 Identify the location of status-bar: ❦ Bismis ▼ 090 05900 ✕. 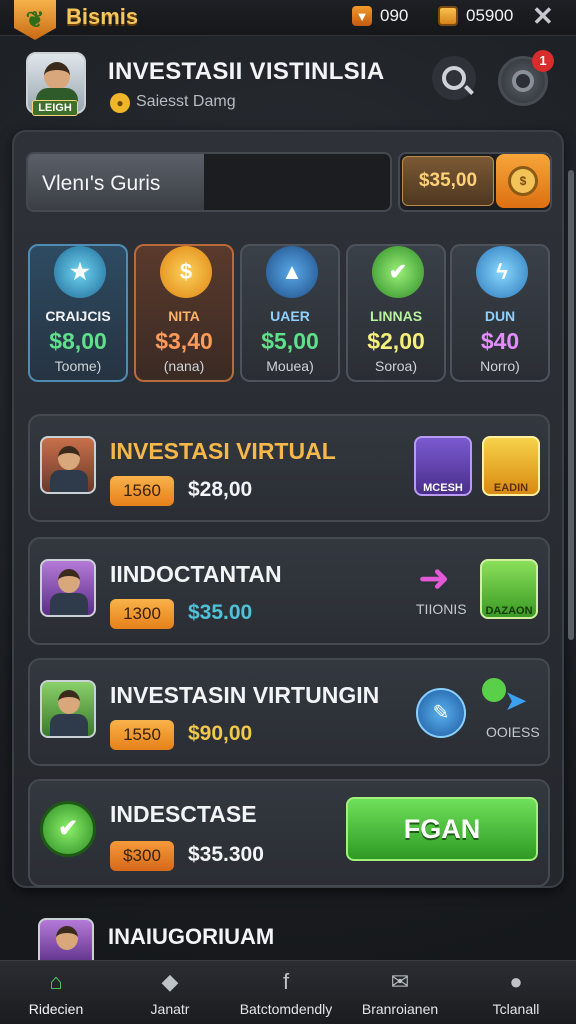
(288, 20).